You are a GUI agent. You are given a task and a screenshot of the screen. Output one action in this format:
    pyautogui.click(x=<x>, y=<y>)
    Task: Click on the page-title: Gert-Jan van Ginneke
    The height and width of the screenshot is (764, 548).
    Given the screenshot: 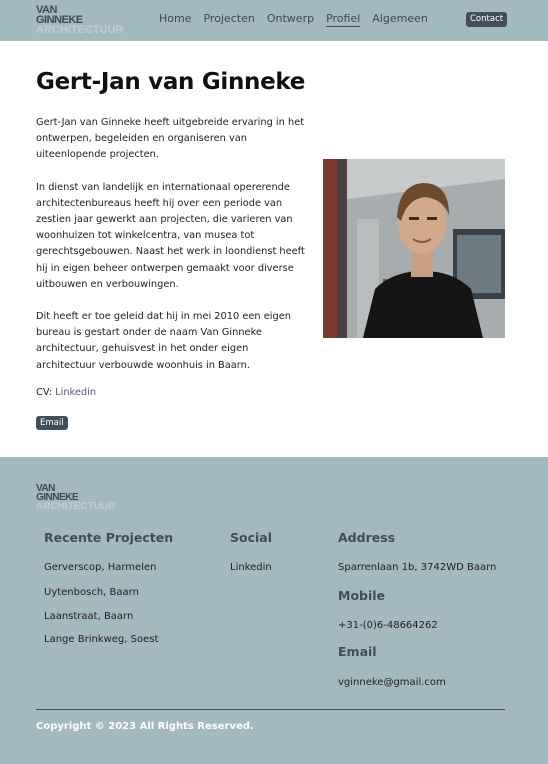 What is the action you would take?
    pyautogui.click(x=171, y=82)
    